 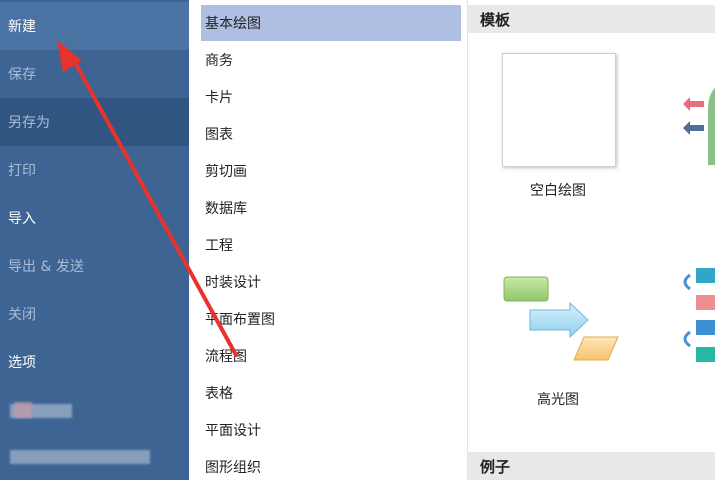 I want to click on category-label: 表格, so click(x=219, y=394).